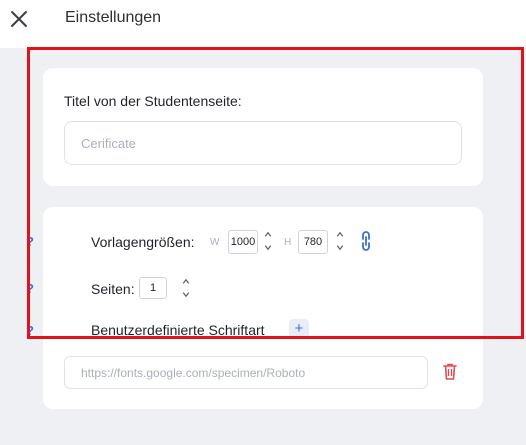 The width and height of the screenshot is (526, 445). Describe the element at coordinates (299, 329) in the screenshot. I see `add-font-button: +` at that location.